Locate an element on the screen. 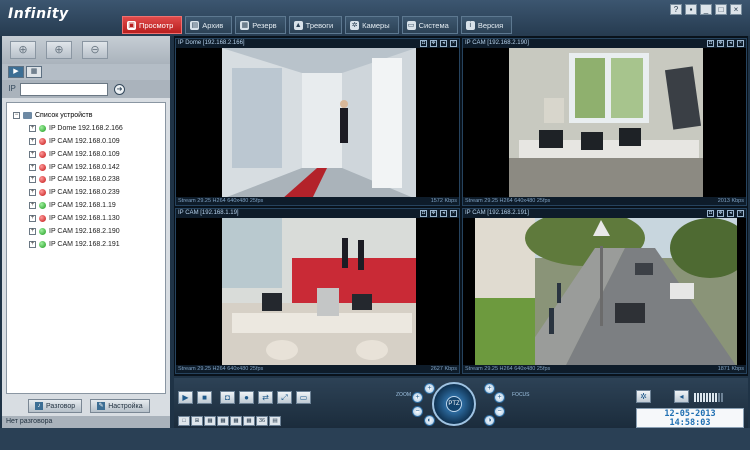 Image resolution: width=750 pixels, height=450 pixels. add-group-button: ⊕ is located at coordinates (59, 50).